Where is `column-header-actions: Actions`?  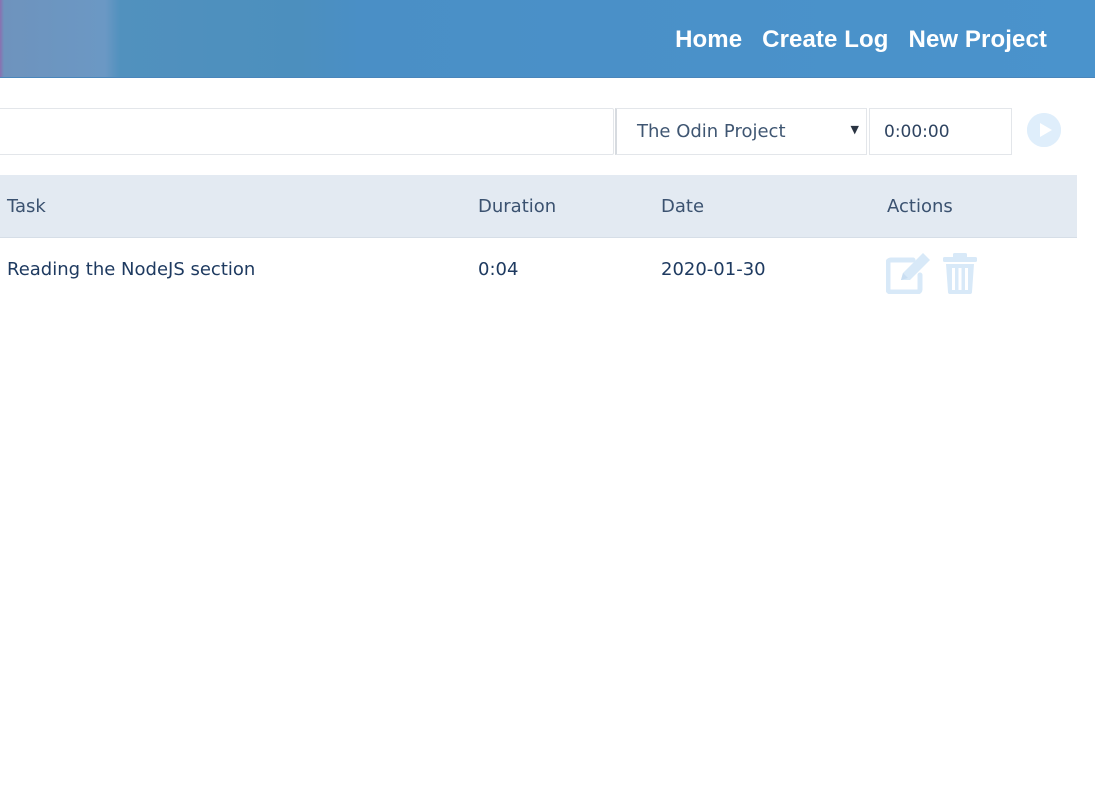 column-header-actions: Actions is located at coordinates (920, 206).